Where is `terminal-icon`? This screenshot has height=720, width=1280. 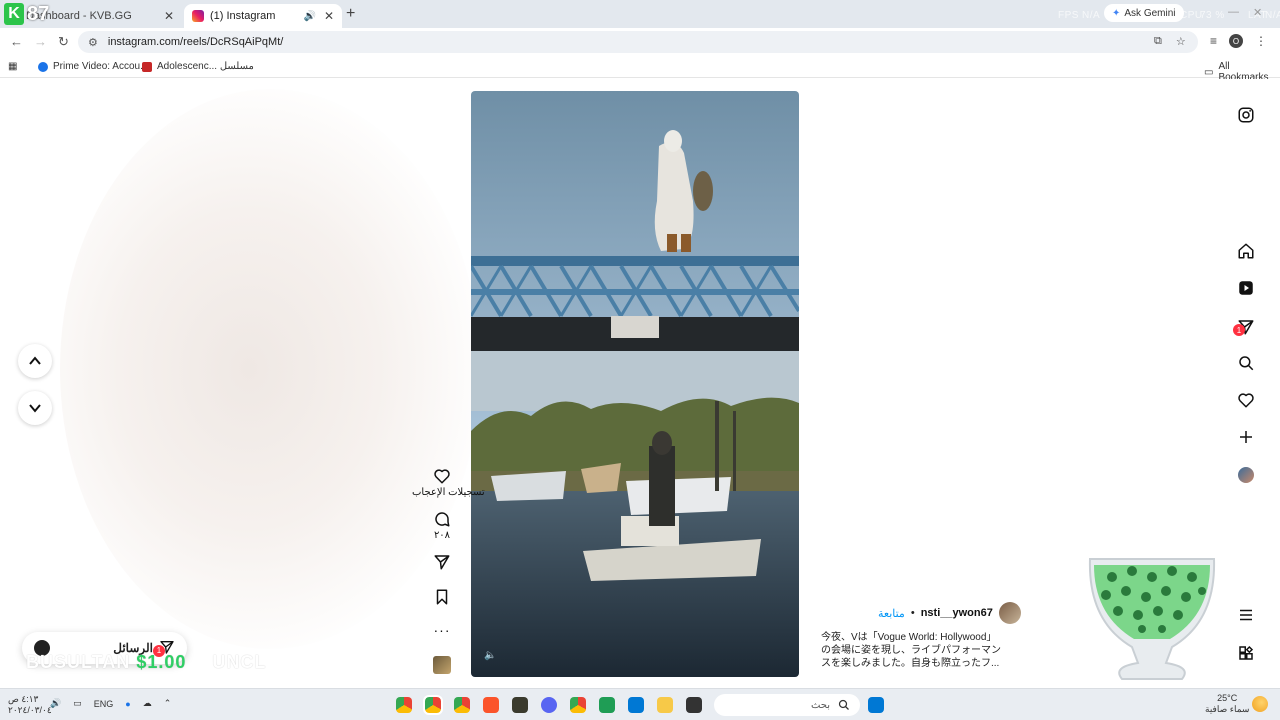
terminal-icon is located at coordinates (694, 705).